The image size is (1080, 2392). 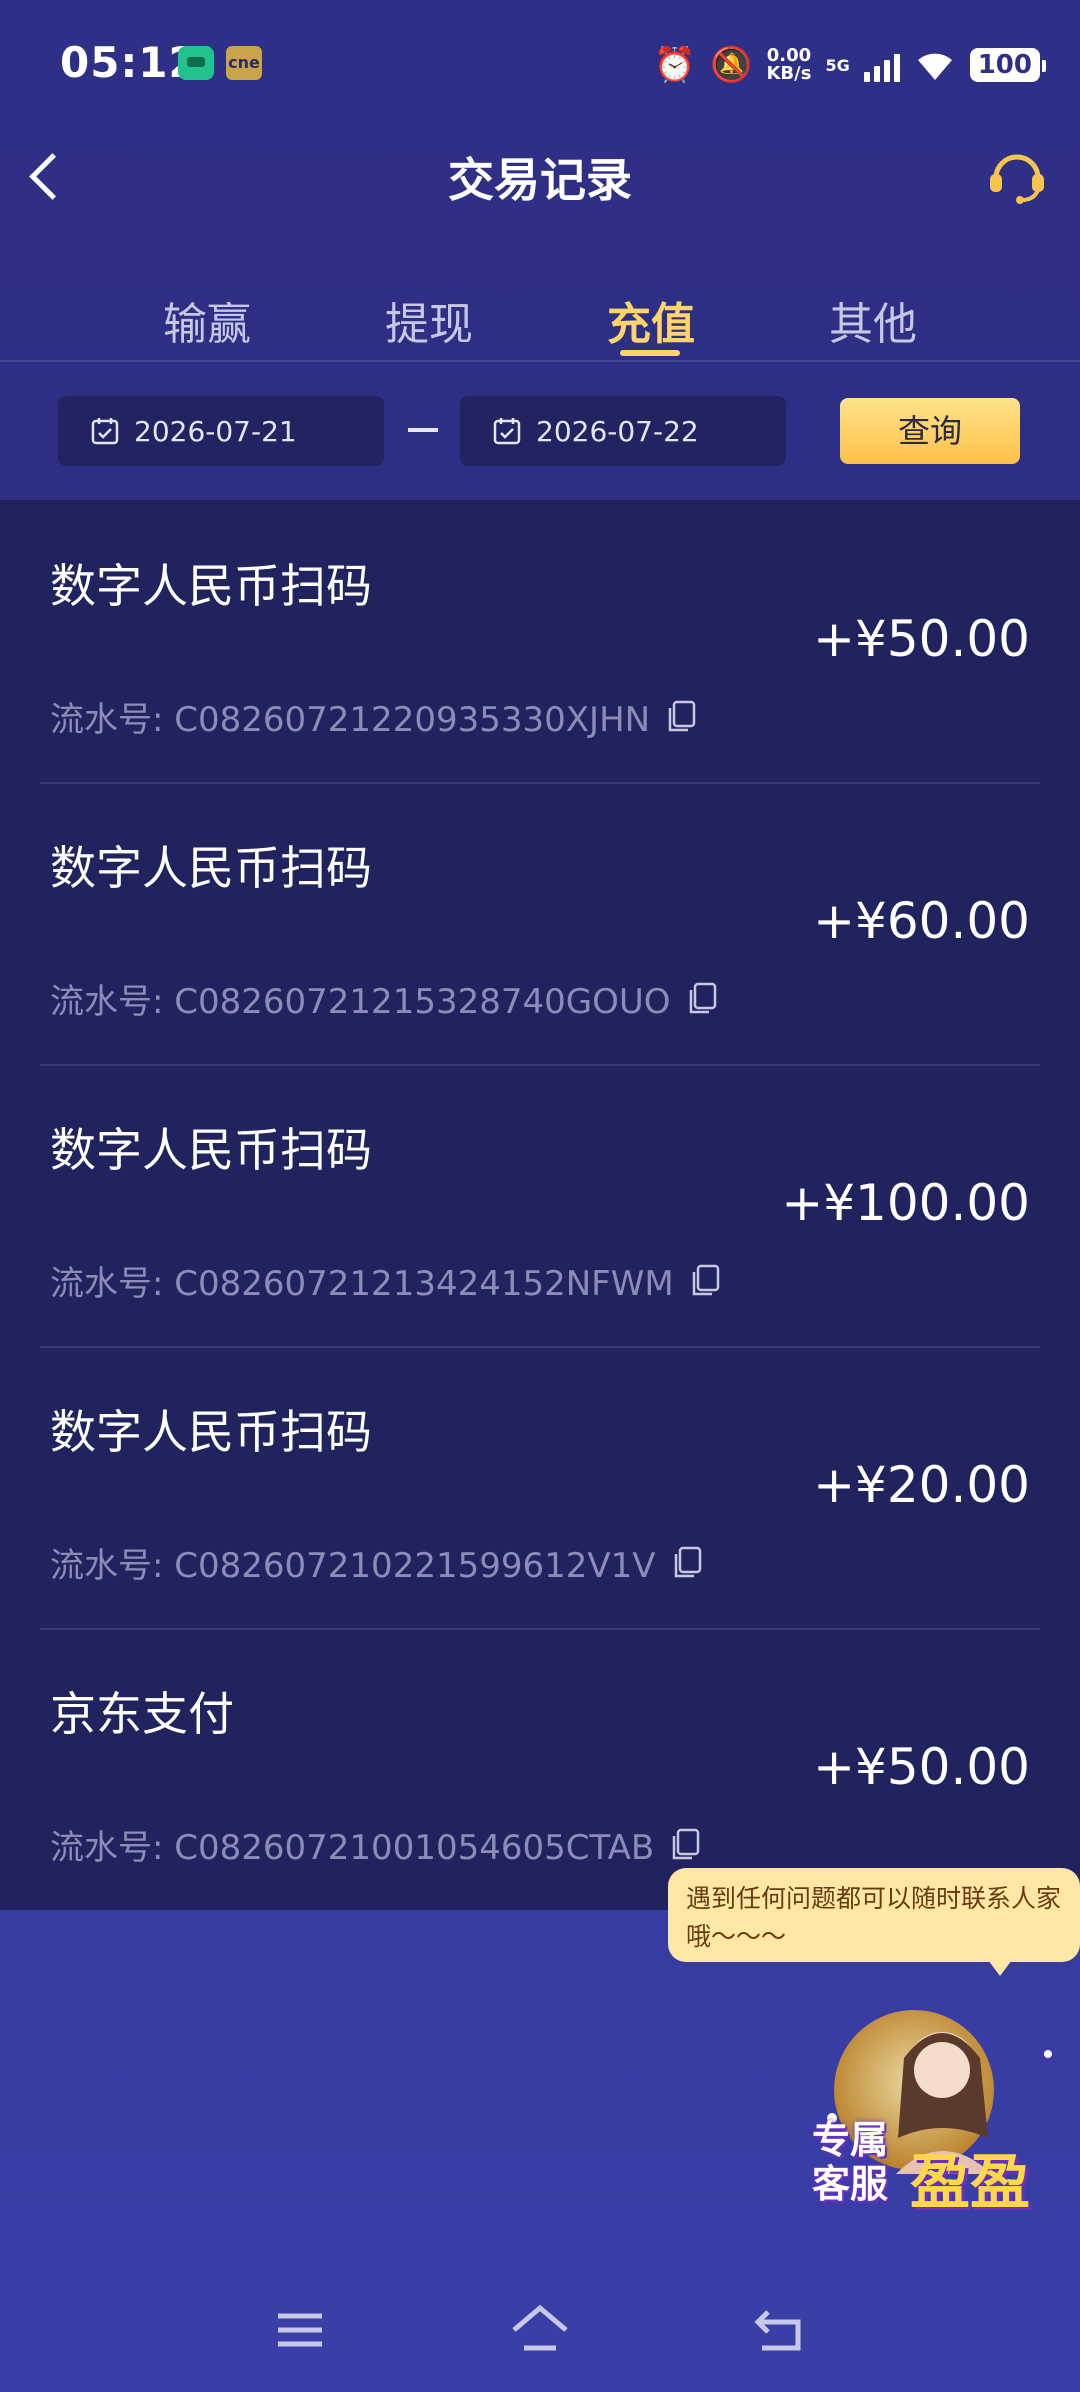 What do you see at coordinates (142, 1714) in the screenshot?
I see `transaction-method: 京东支付` at bounding box center [142, 1714].